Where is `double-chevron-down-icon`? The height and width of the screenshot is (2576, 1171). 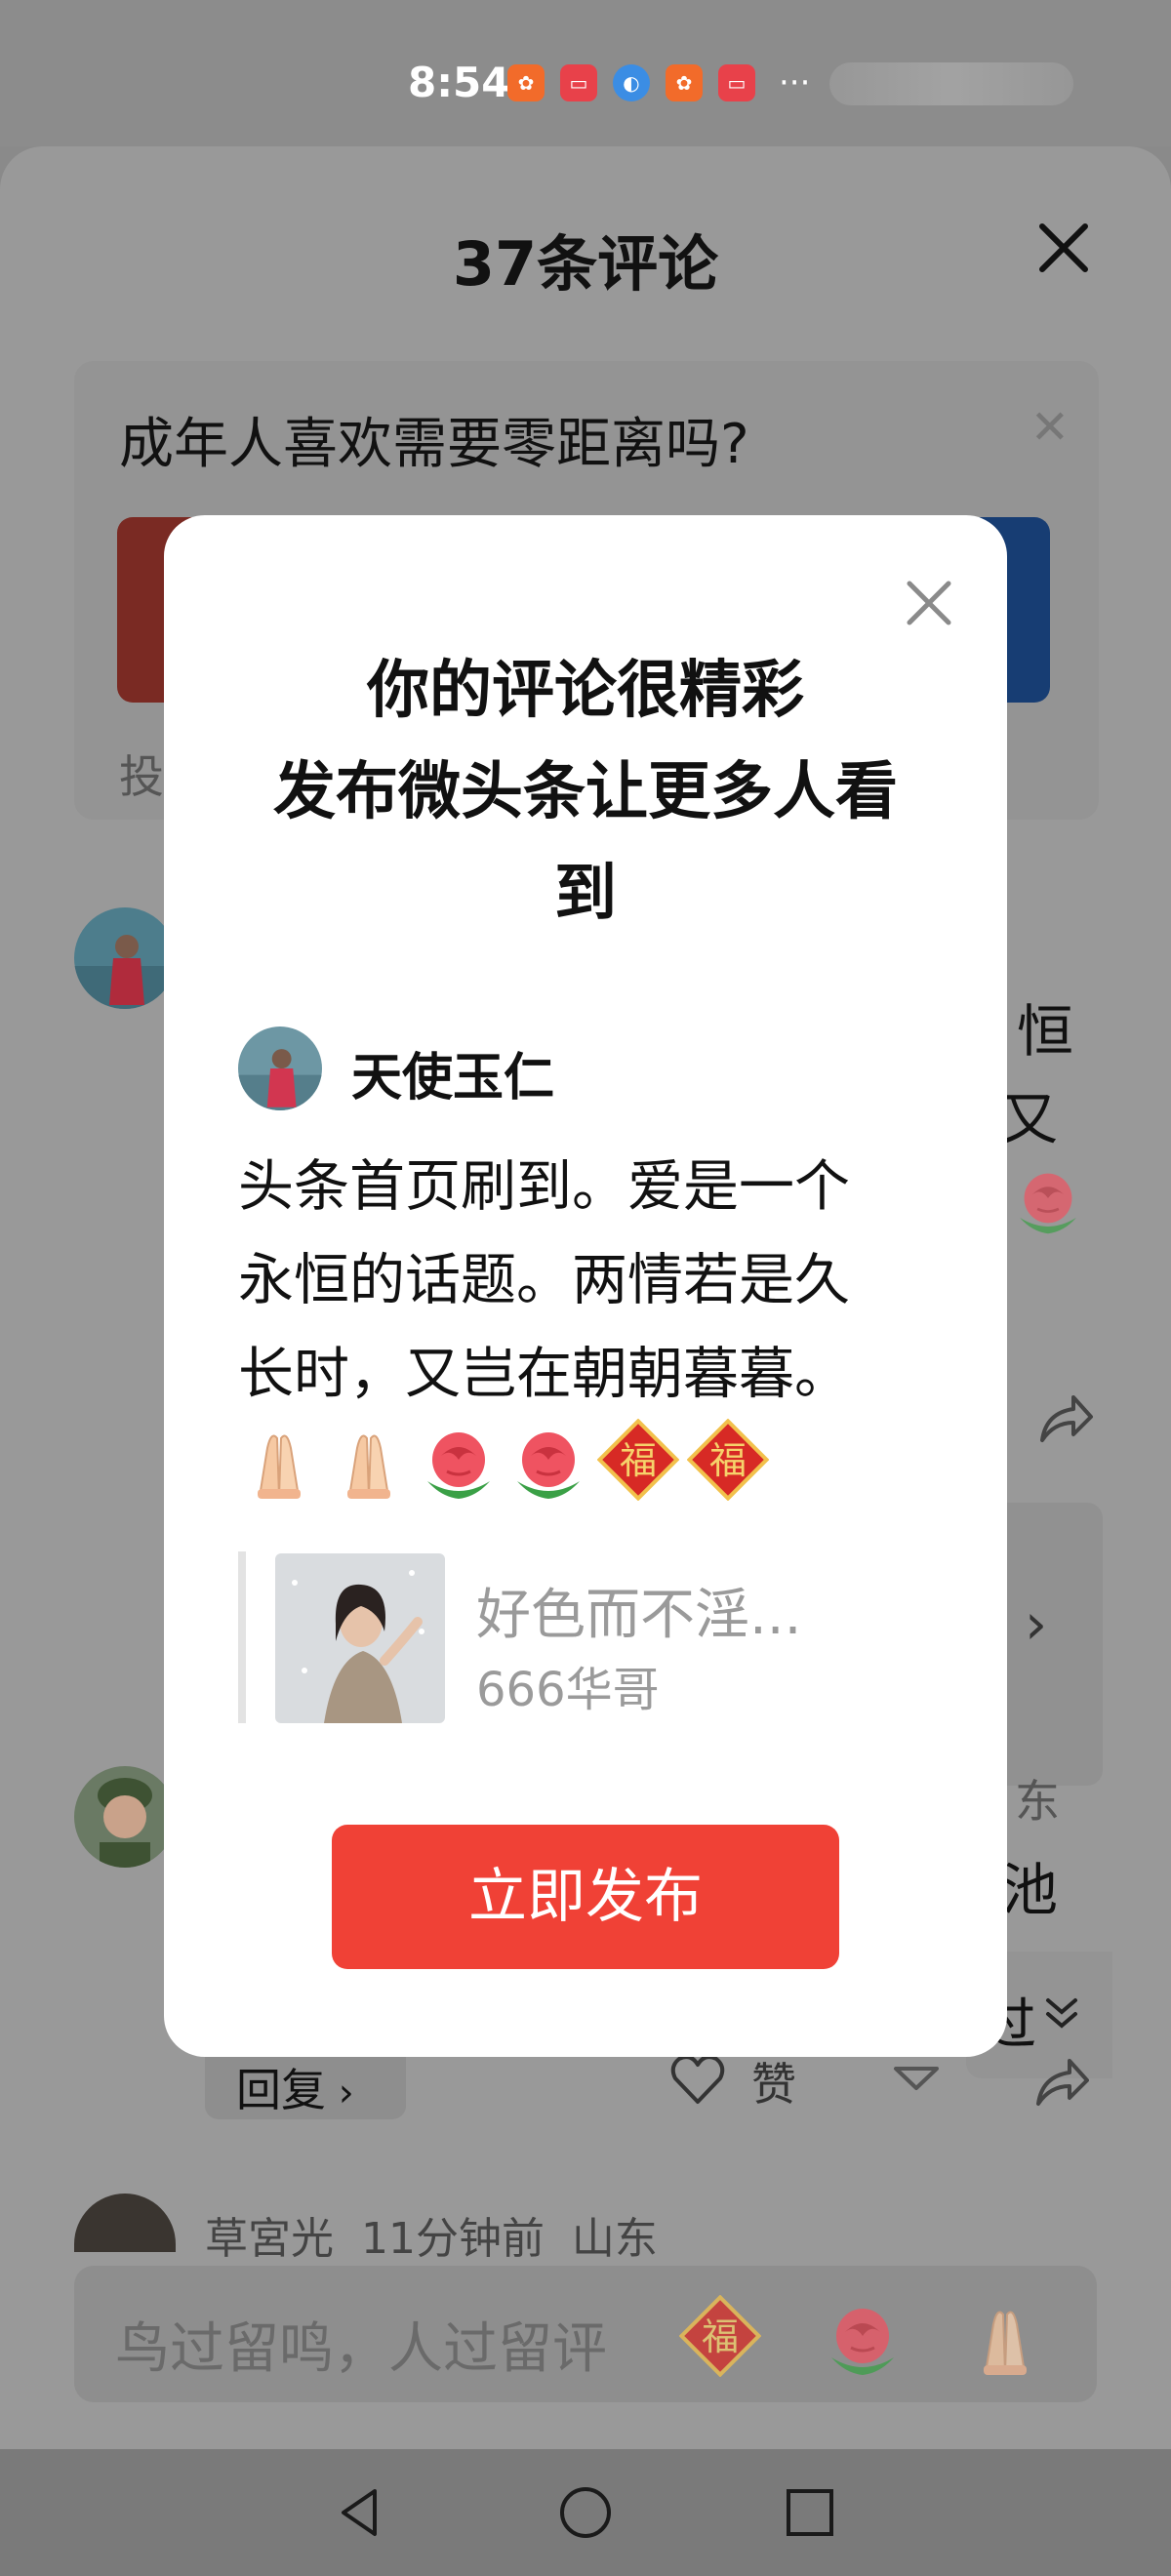
double-chevron-down-icon is located at coordinates (1061, 2014).